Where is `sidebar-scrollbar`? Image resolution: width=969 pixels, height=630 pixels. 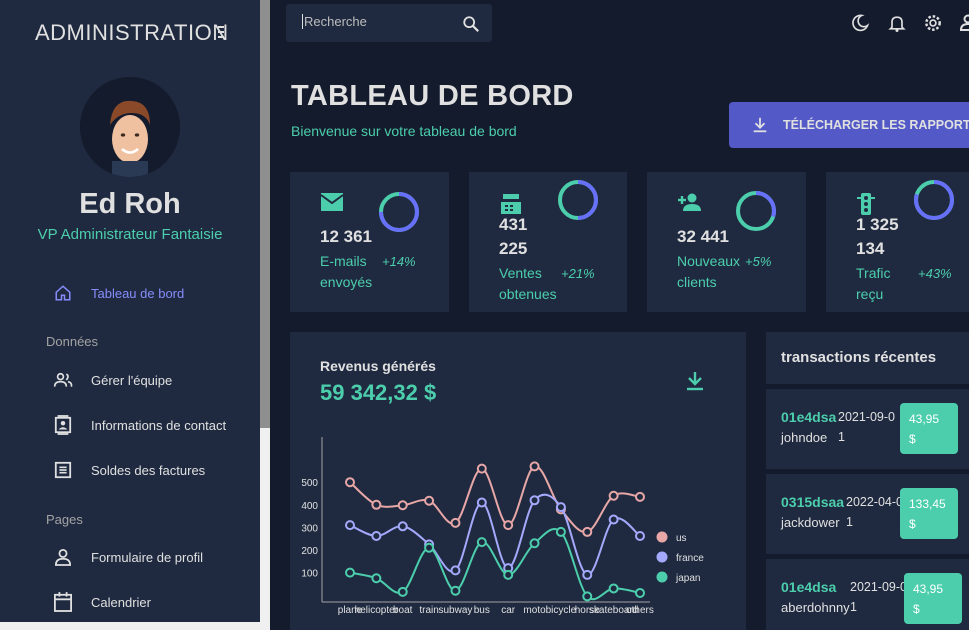
sidebar-scrollbar is located at coordinates (265, 311).